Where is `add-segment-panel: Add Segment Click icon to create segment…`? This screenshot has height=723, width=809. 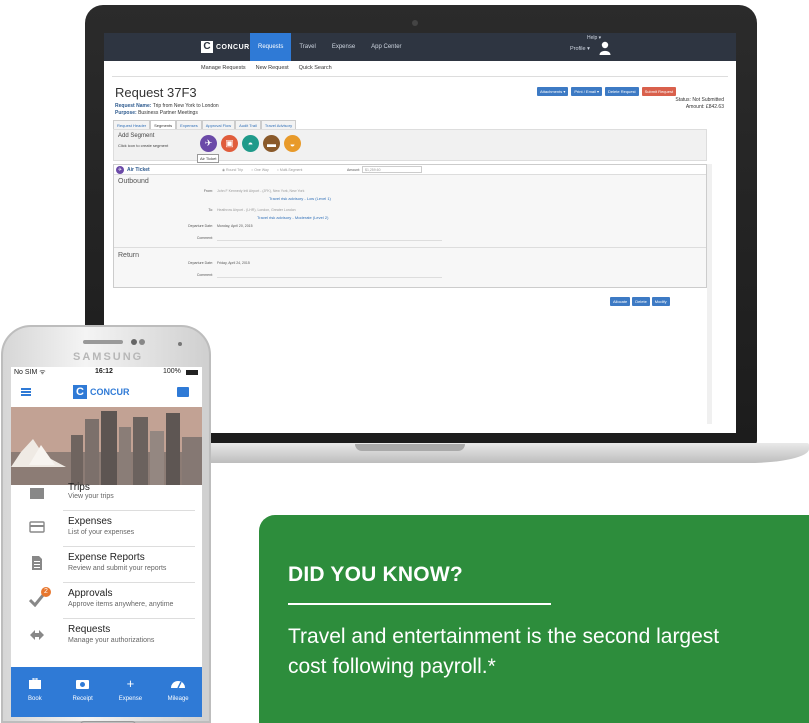 add-segment-panel: Add Segment Click icon to create segment… is located at coordinates (410, 146).